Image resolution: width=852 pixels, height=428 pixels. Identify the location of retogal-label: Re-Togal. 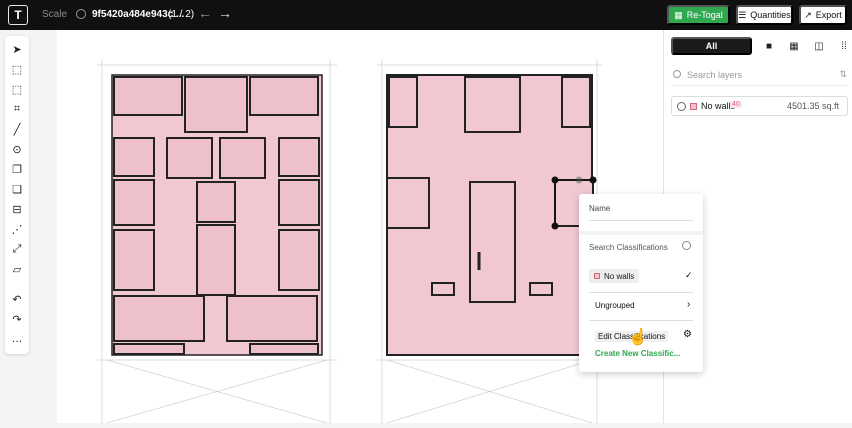
(704, 15).